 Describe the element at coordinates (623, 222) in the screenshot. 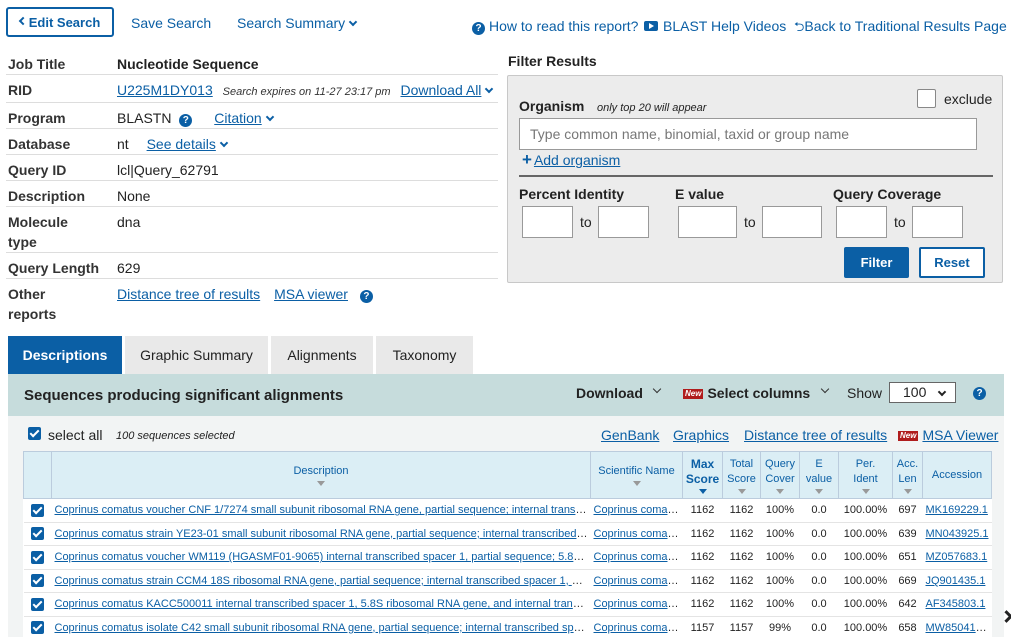

I see `percent-identity-to-input` at that location.